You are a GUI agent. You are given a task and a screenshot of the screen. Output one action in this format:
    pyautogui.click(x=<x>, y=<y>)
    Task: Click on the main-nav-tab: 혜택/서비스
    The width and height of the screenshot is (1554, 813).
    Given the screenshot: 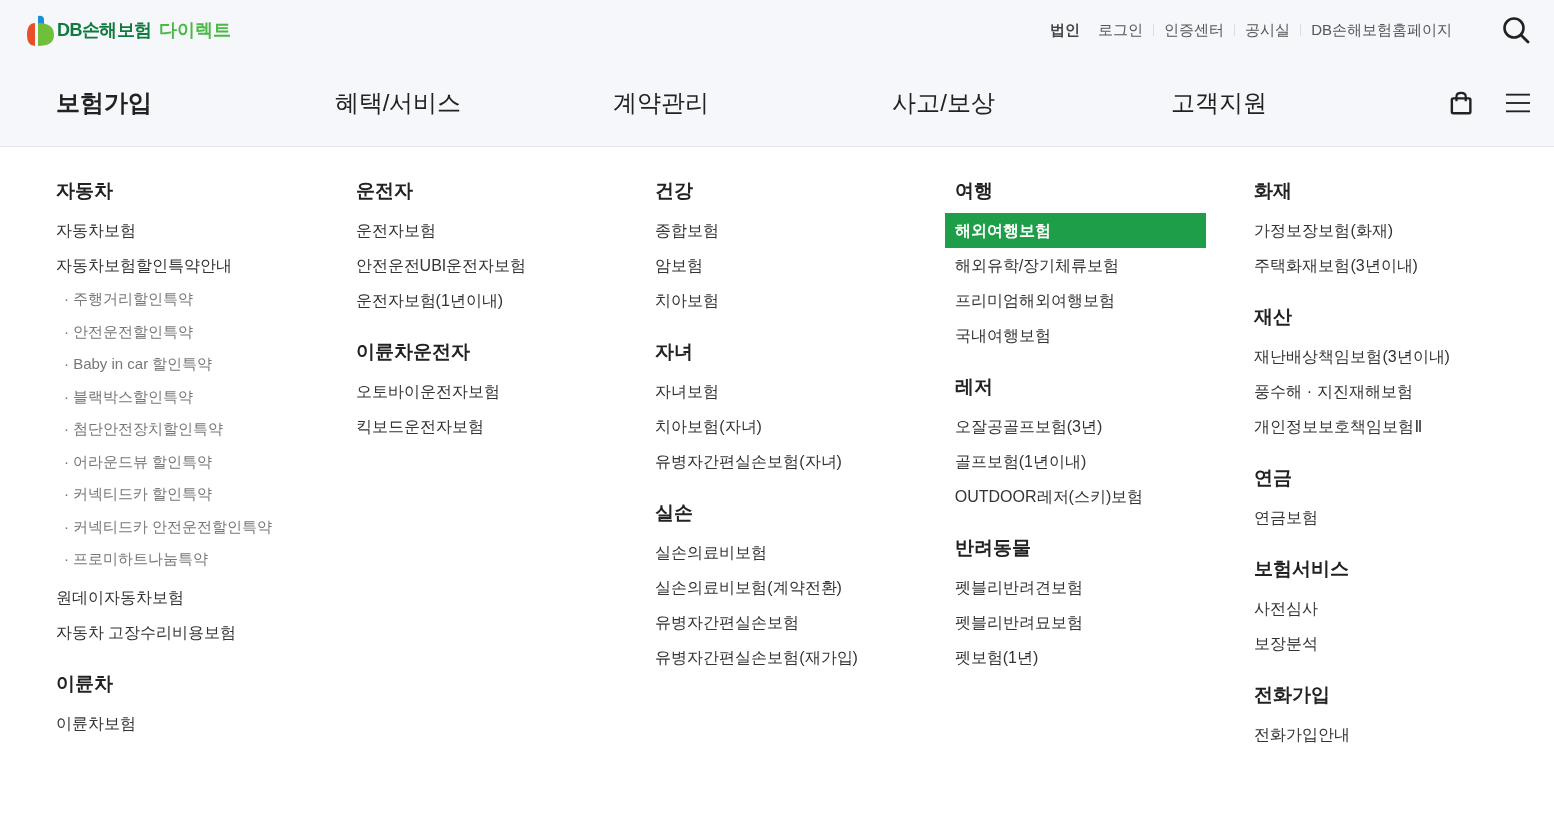 What is the action you would take?
    pyautogui.click(x=474, y=103)
    